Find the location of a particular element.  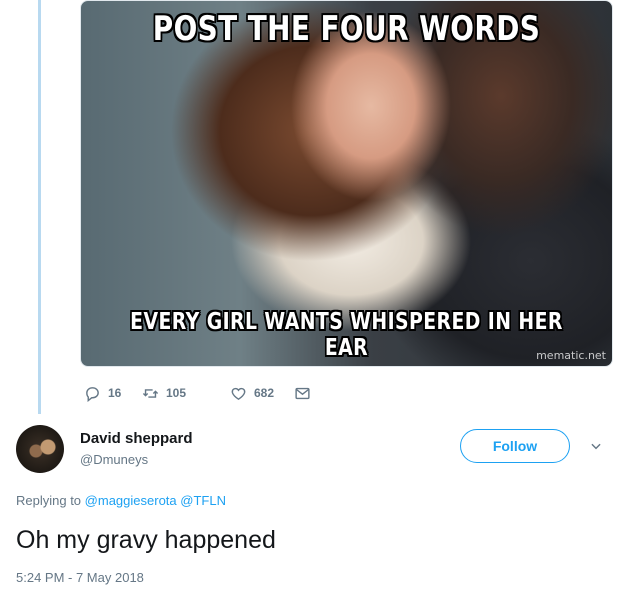

envelope-icon is located at coordinates (302, 393).